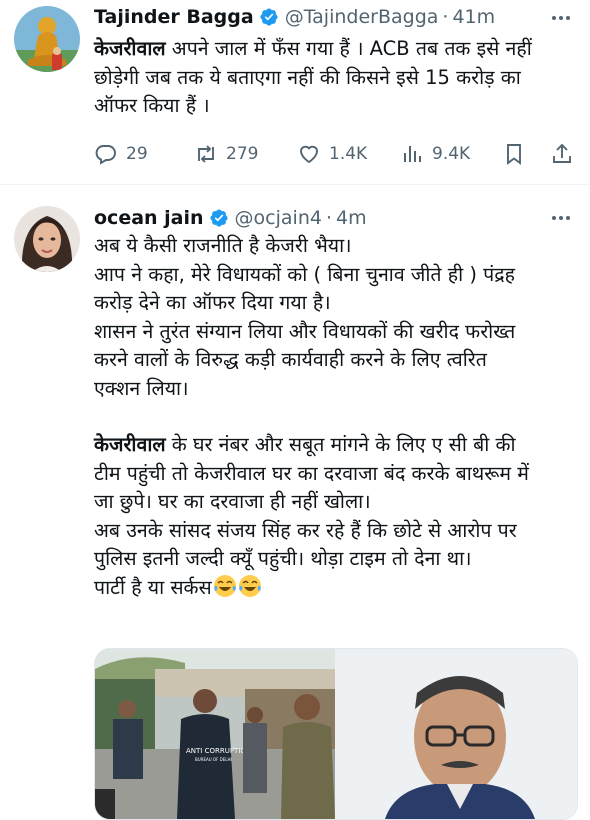 The width and height of the screenshot is (590, 820). Describe the element at coordinates (105, 155) in the screenshot. I see `reply-icon` at that location.